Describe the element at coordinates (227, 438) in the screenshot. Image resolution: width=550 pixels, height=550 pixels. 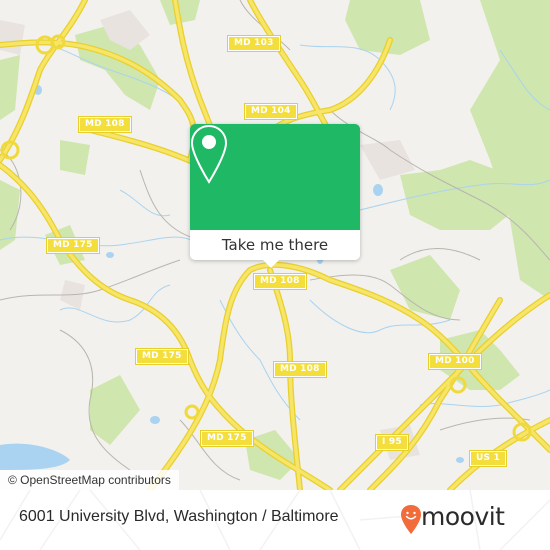
I see `road-label-md175-s: MD 175` at that location.